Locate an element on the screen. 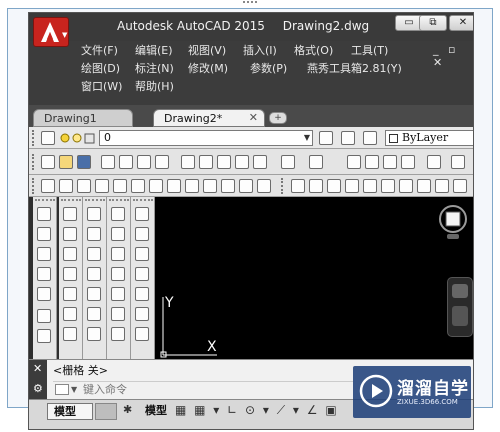 Image resolution: width=500 pixels, height=432 pixels. match-properties-icon is located at coordinates (242, 162).